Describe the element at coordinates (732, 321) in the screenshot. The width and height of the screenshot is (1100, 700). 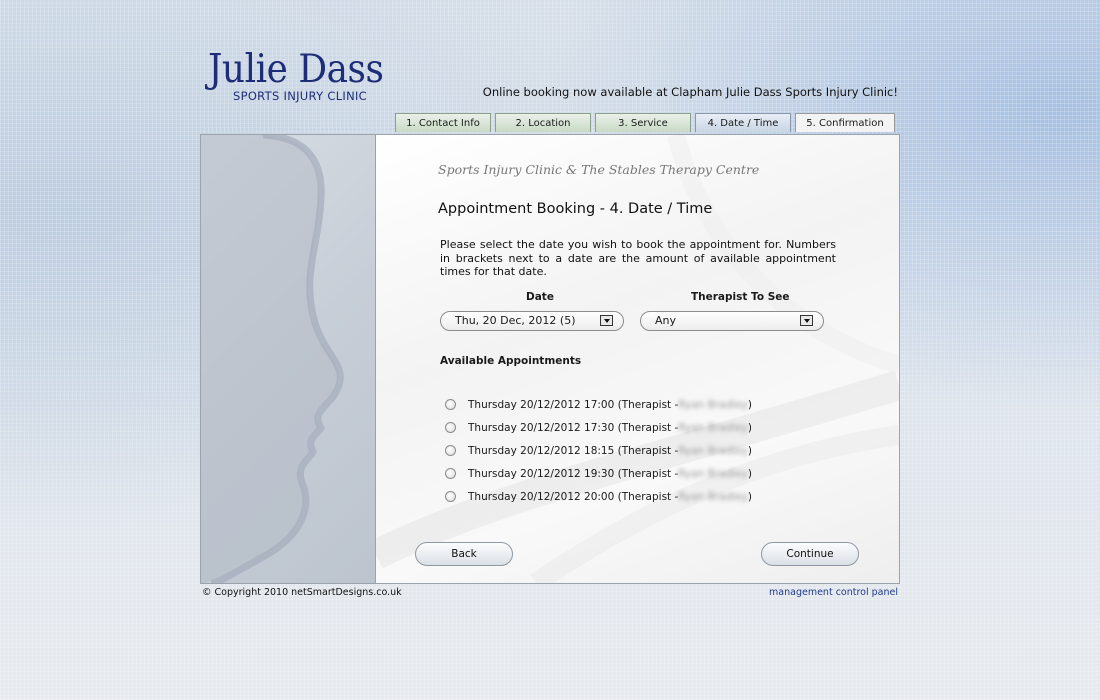
I see `therapist-select: Any` at that location.